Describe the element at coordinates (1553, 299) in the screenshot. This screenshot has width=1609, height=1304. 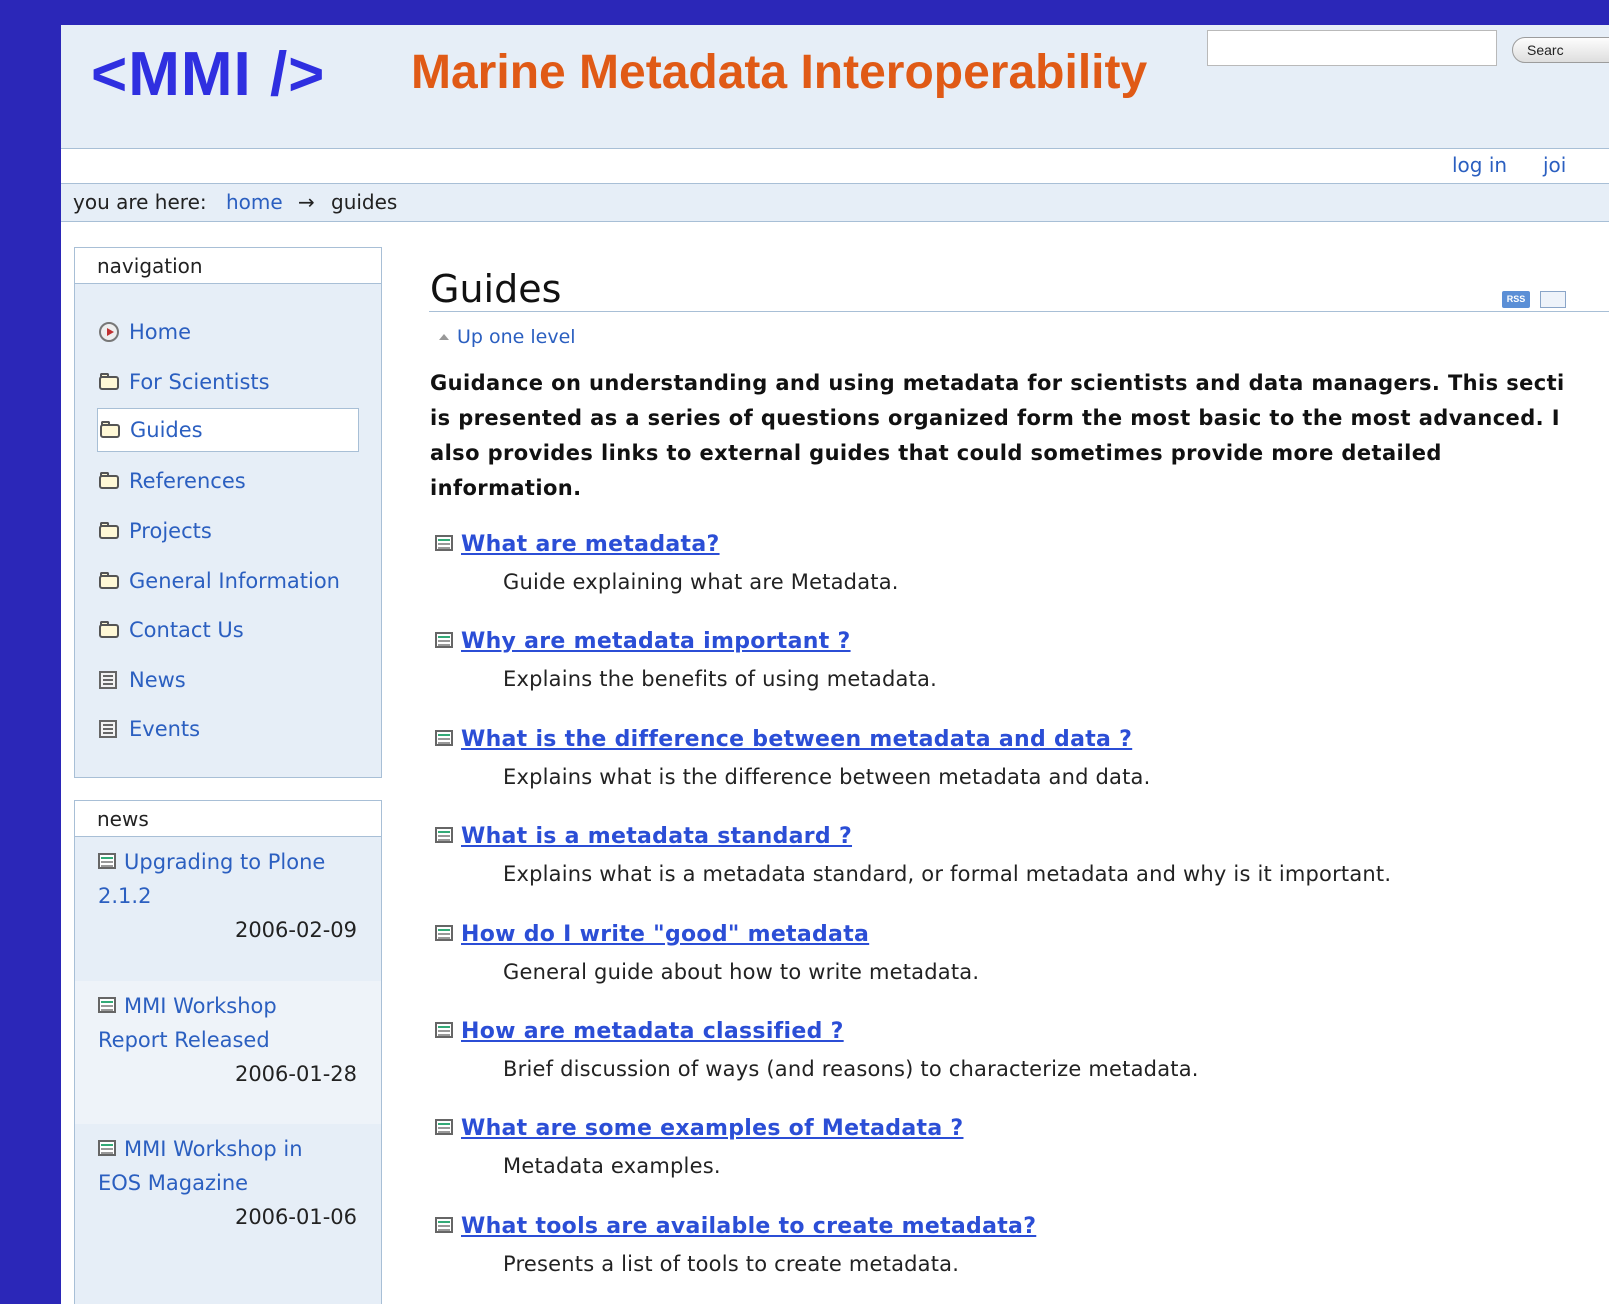
I see `send-to-icon` at that location.